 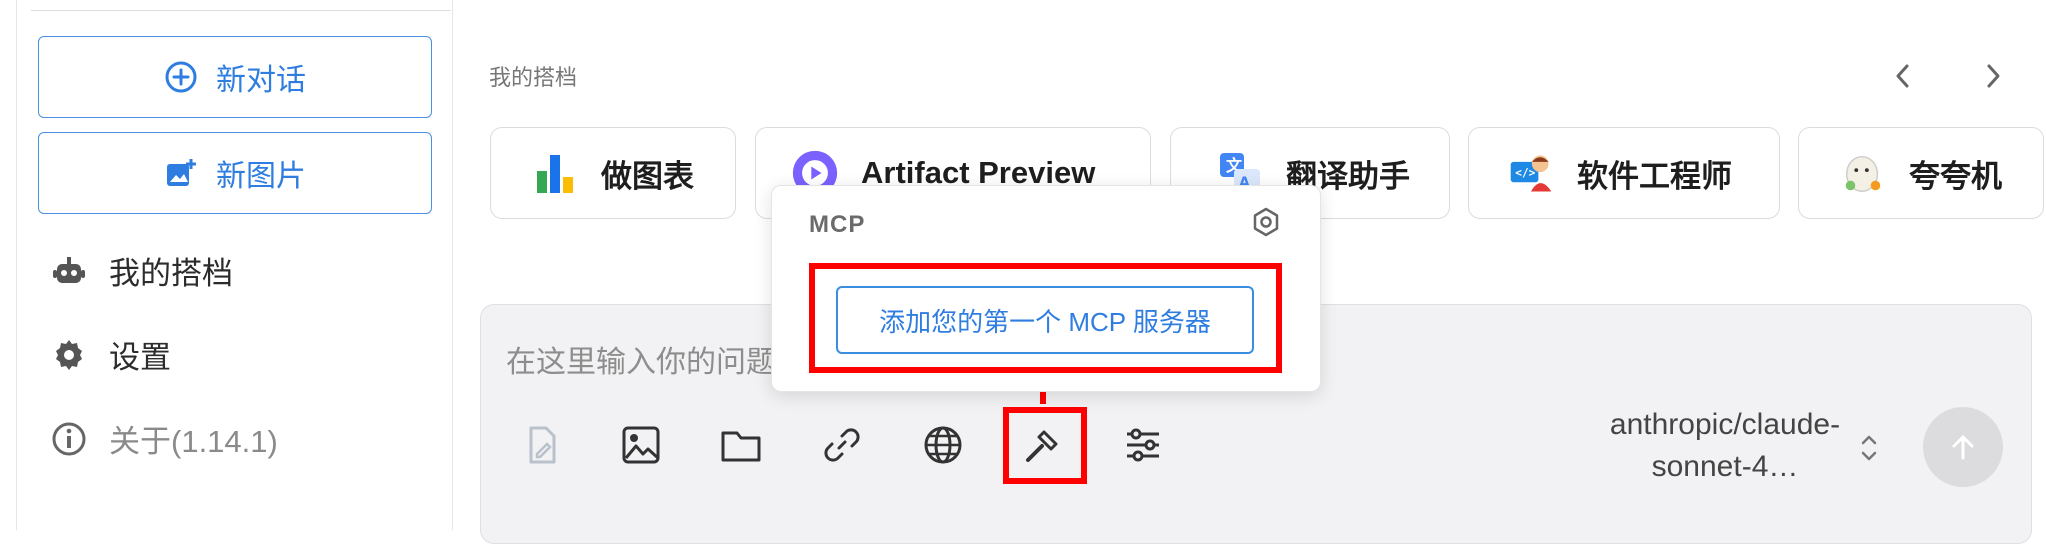 I want to click on next-arrow-icon, so click(x=1993, y=76).